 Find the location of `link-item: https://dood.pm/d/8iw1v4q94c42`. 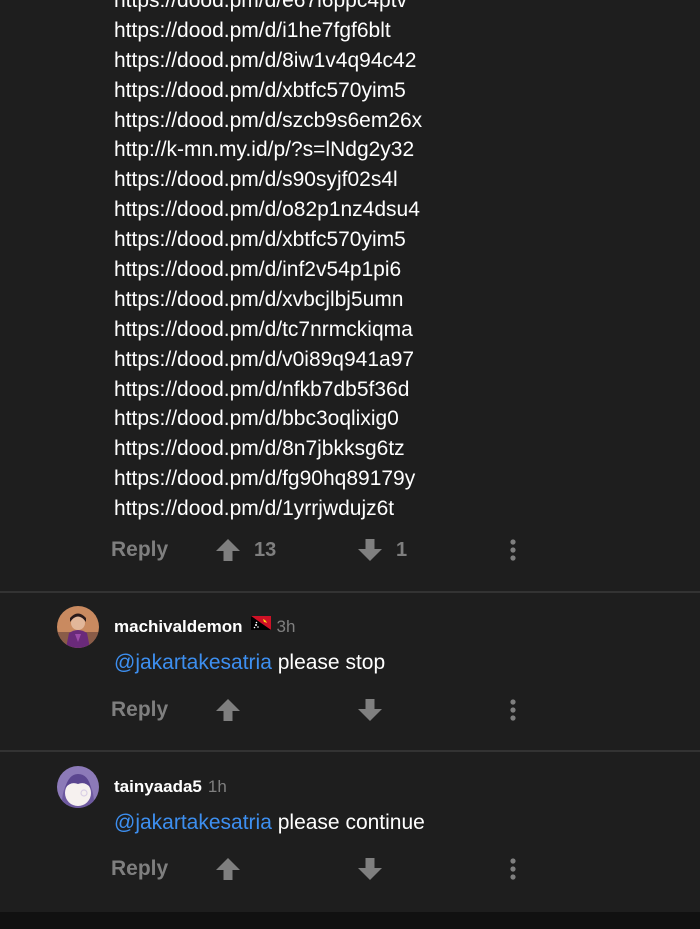

link-item: https://dood.pm/d/8iw1v4q94c42 is located at coordinates (394, 61).